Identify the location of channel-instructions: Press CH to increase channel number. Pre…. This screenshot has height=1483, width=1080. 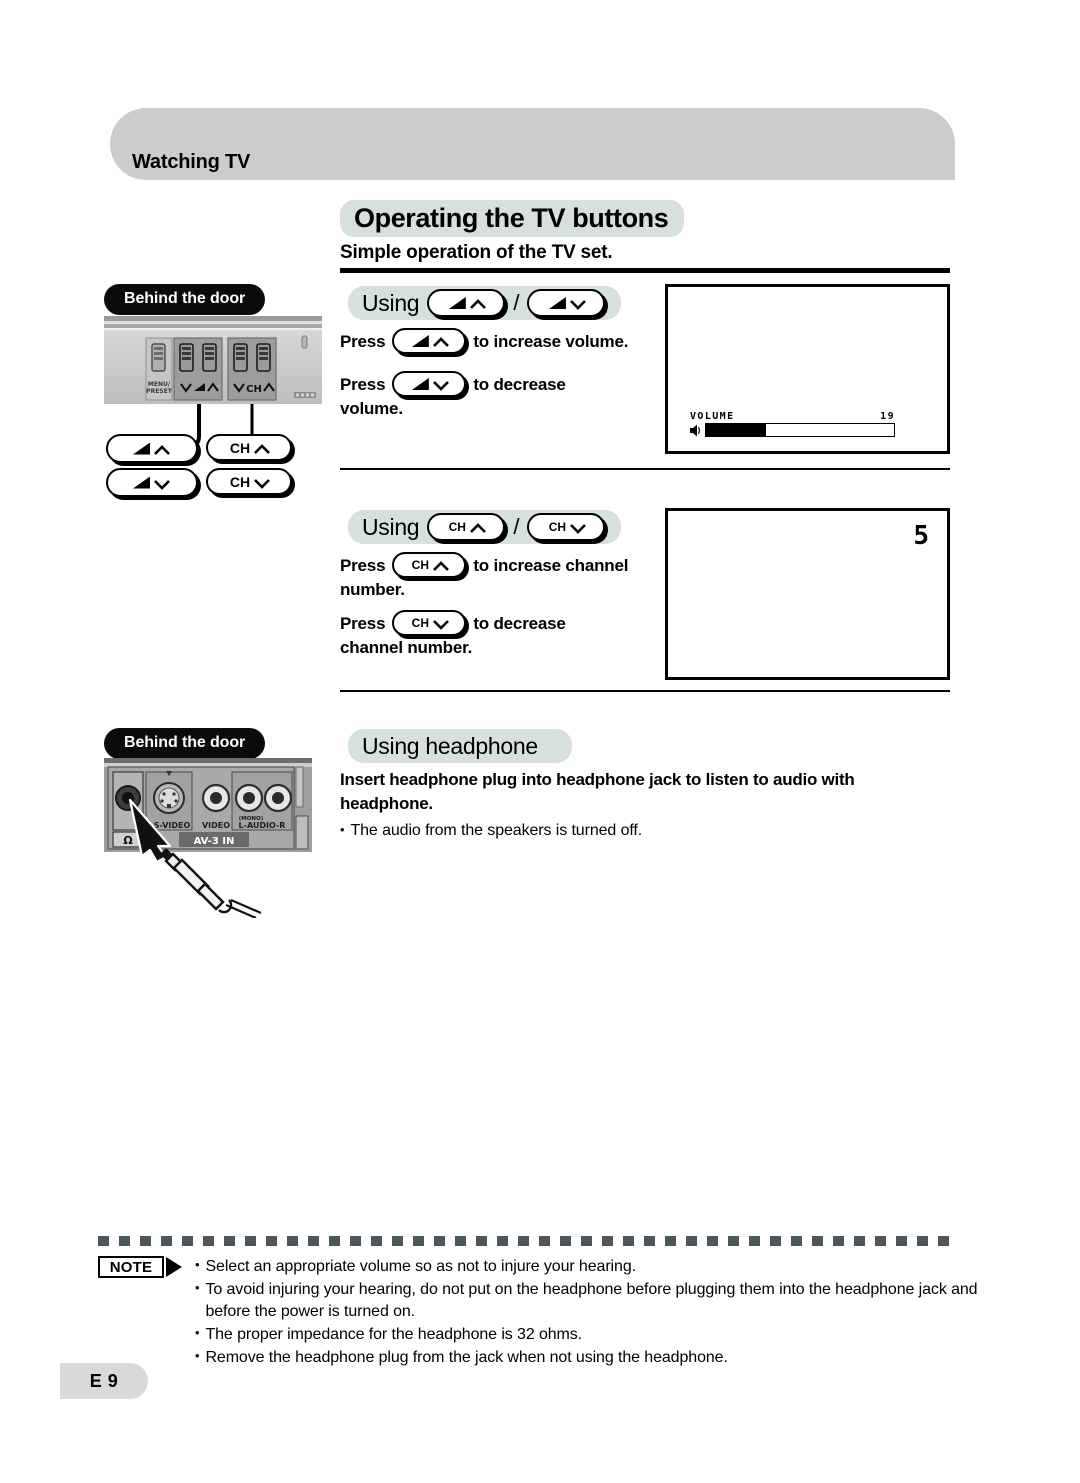
(505, 610).